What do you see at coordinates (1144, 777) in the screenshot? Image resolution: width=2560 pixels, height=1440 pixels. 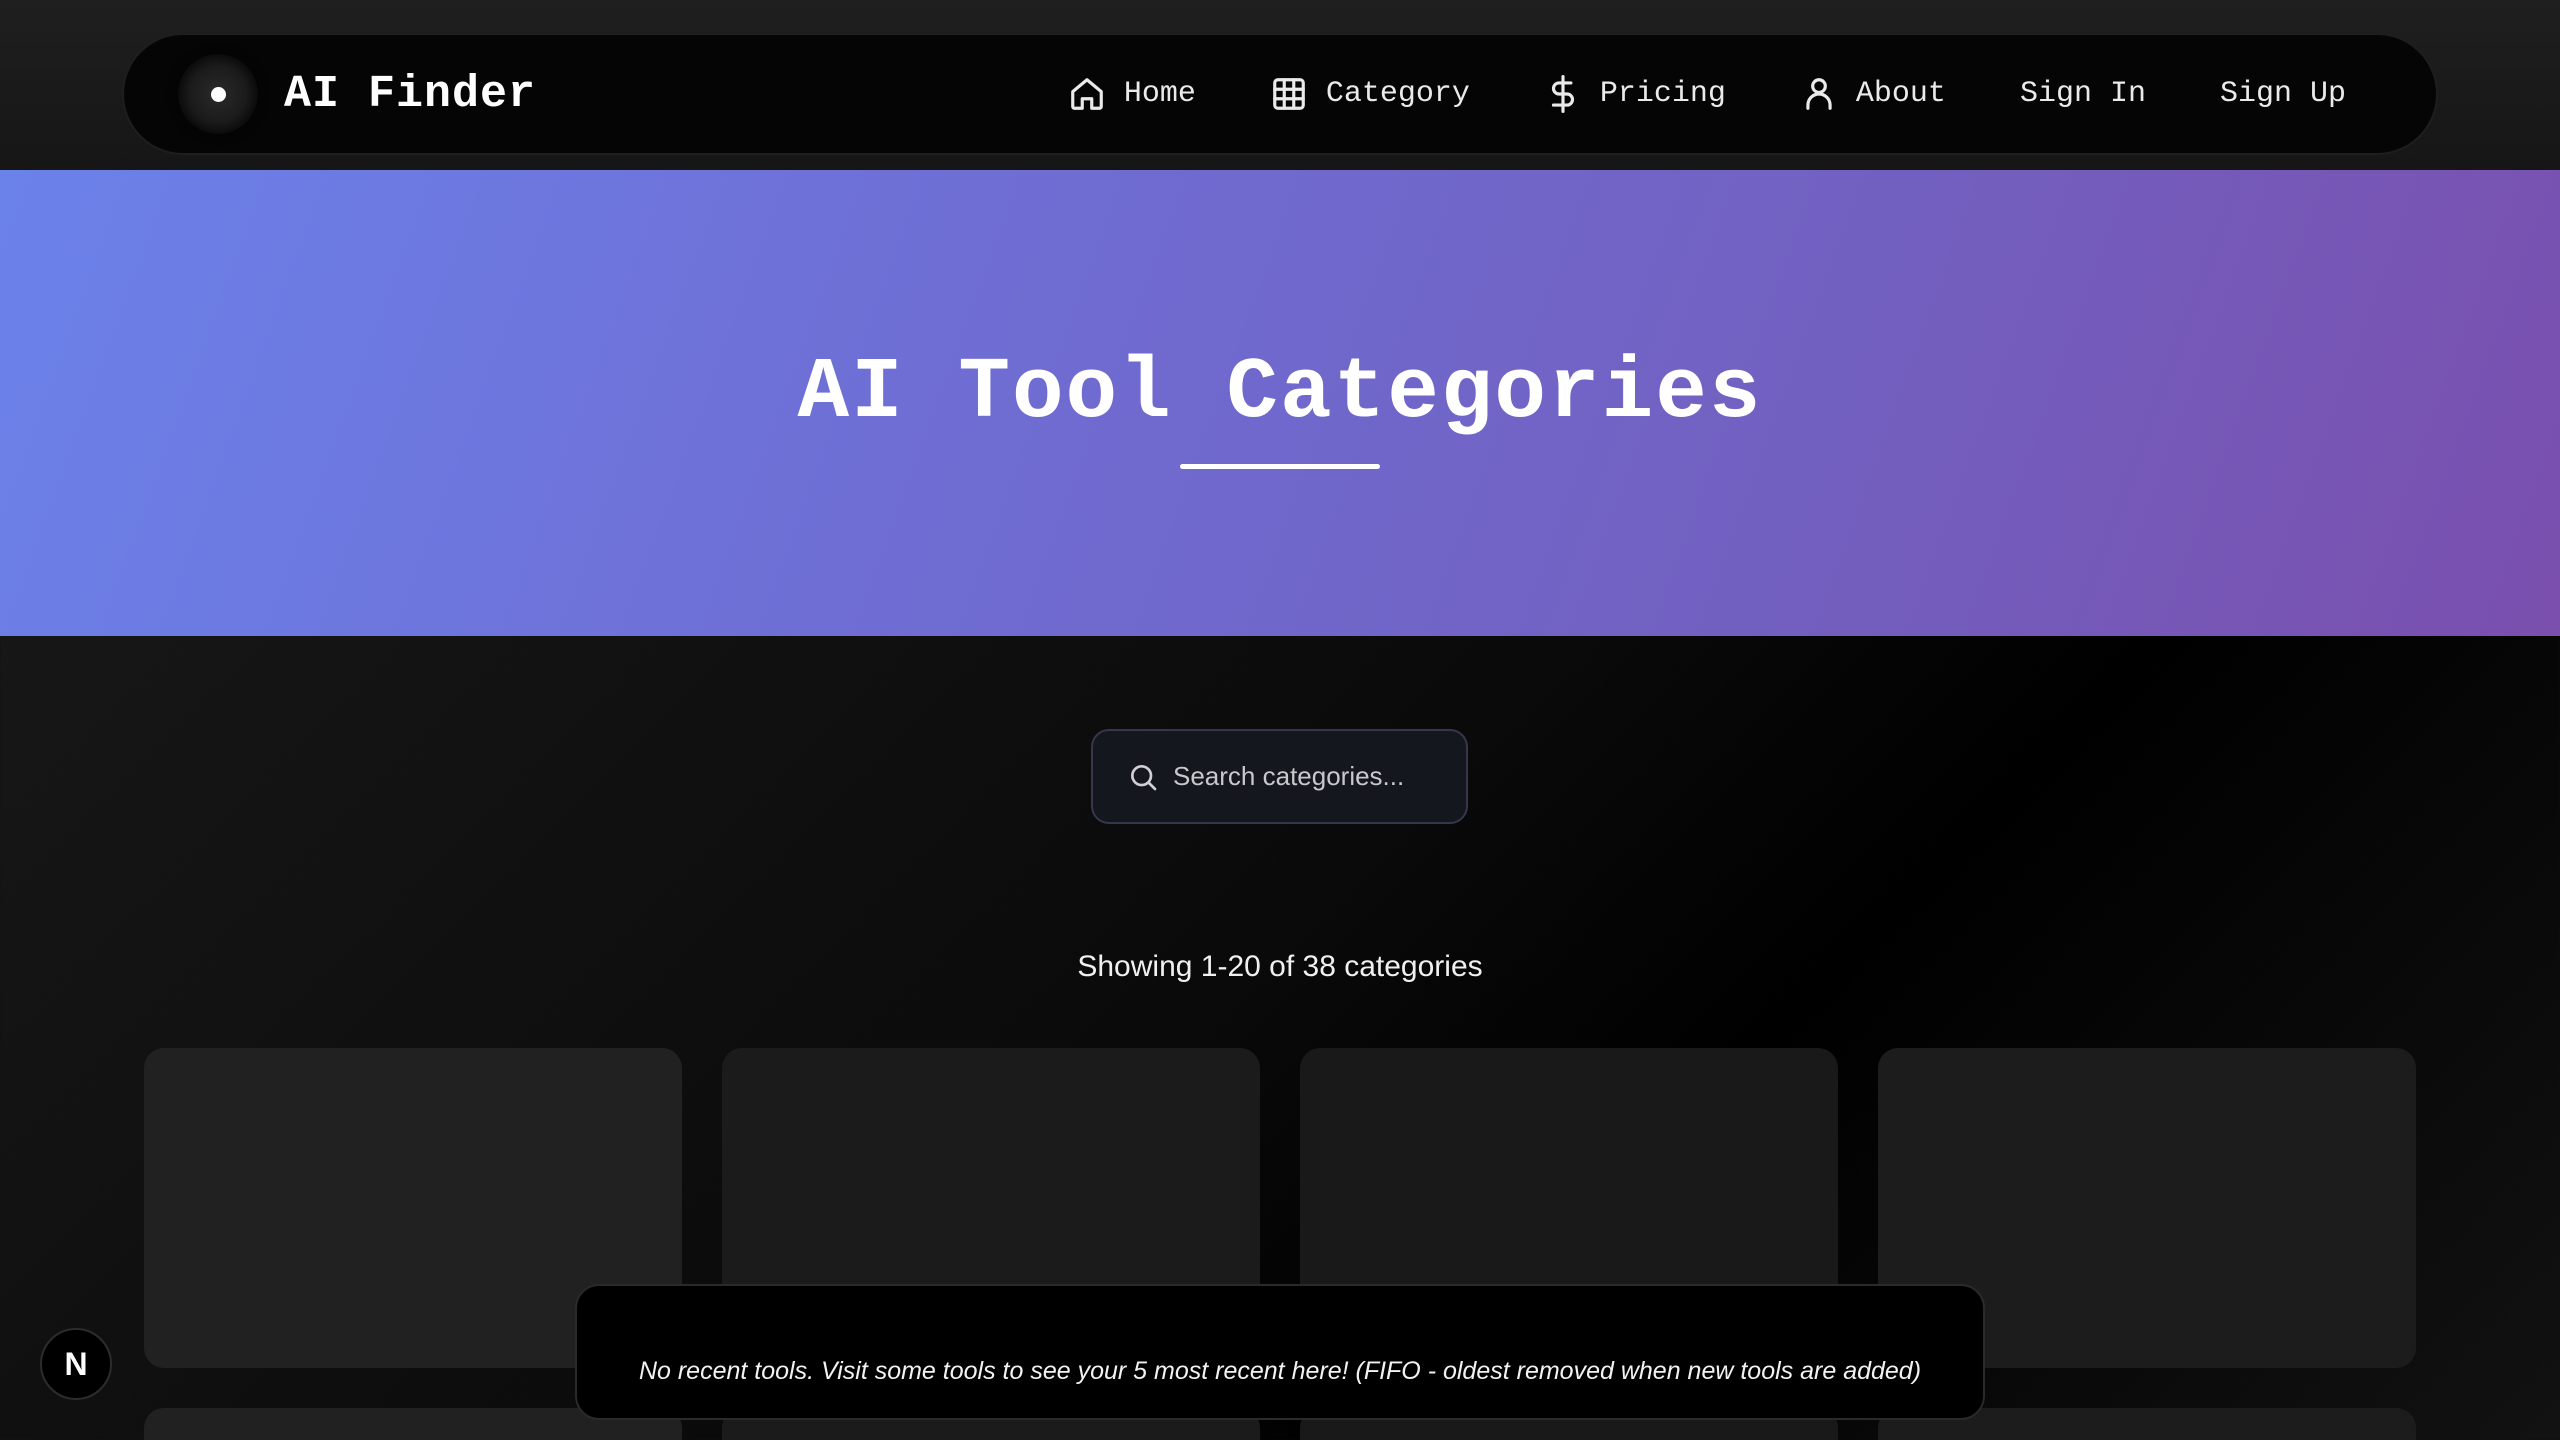 I see `search-icon` at bounding box center [1144, 777].